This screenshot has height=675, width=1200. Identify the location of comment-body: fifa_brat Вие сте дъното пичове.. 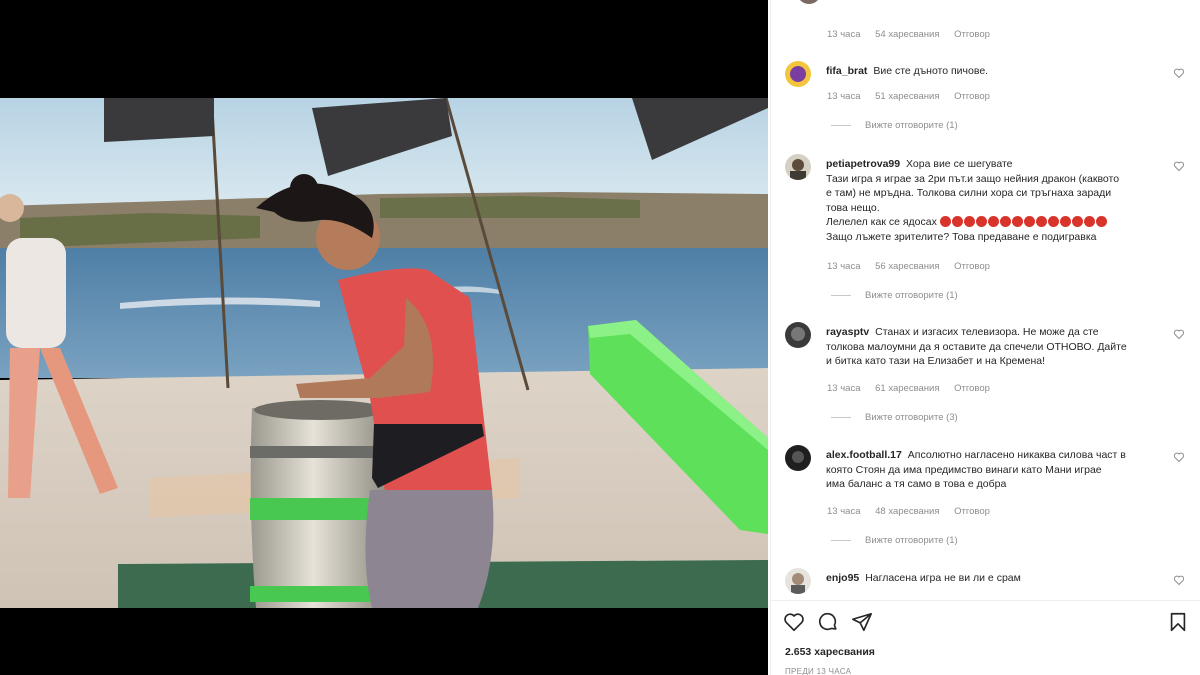
(996, 71).